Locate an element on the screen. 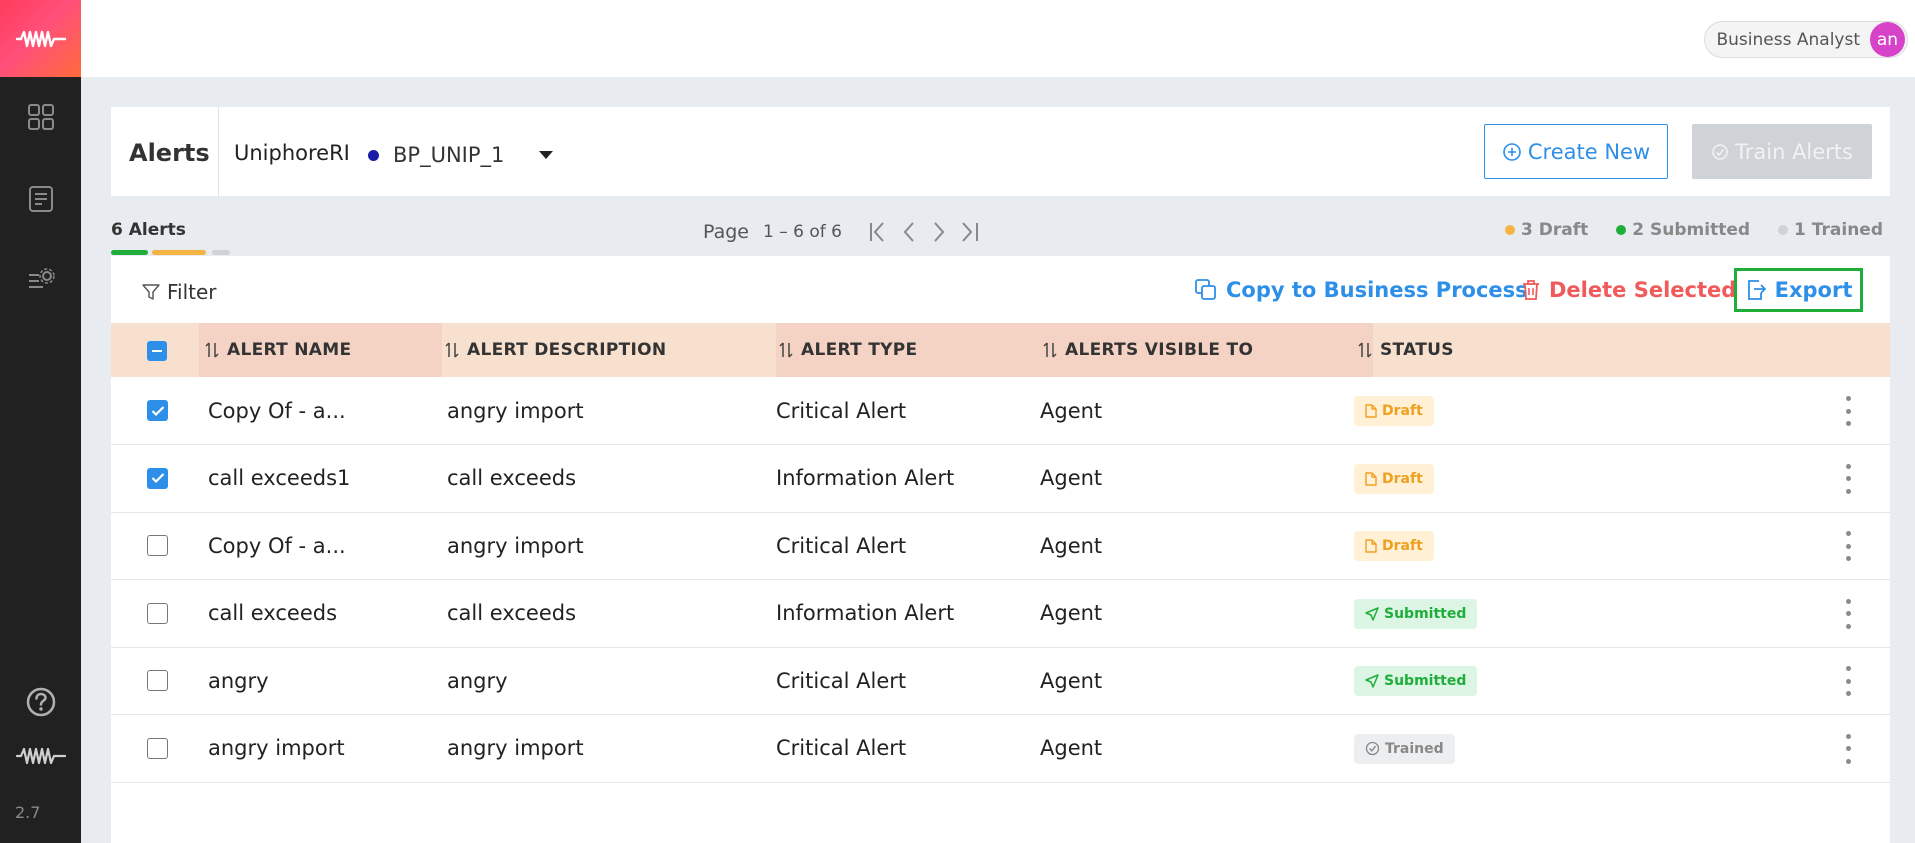 The height and width of the screenshot is (843, 1915). first-page-button is located at coordinates (879, 232).